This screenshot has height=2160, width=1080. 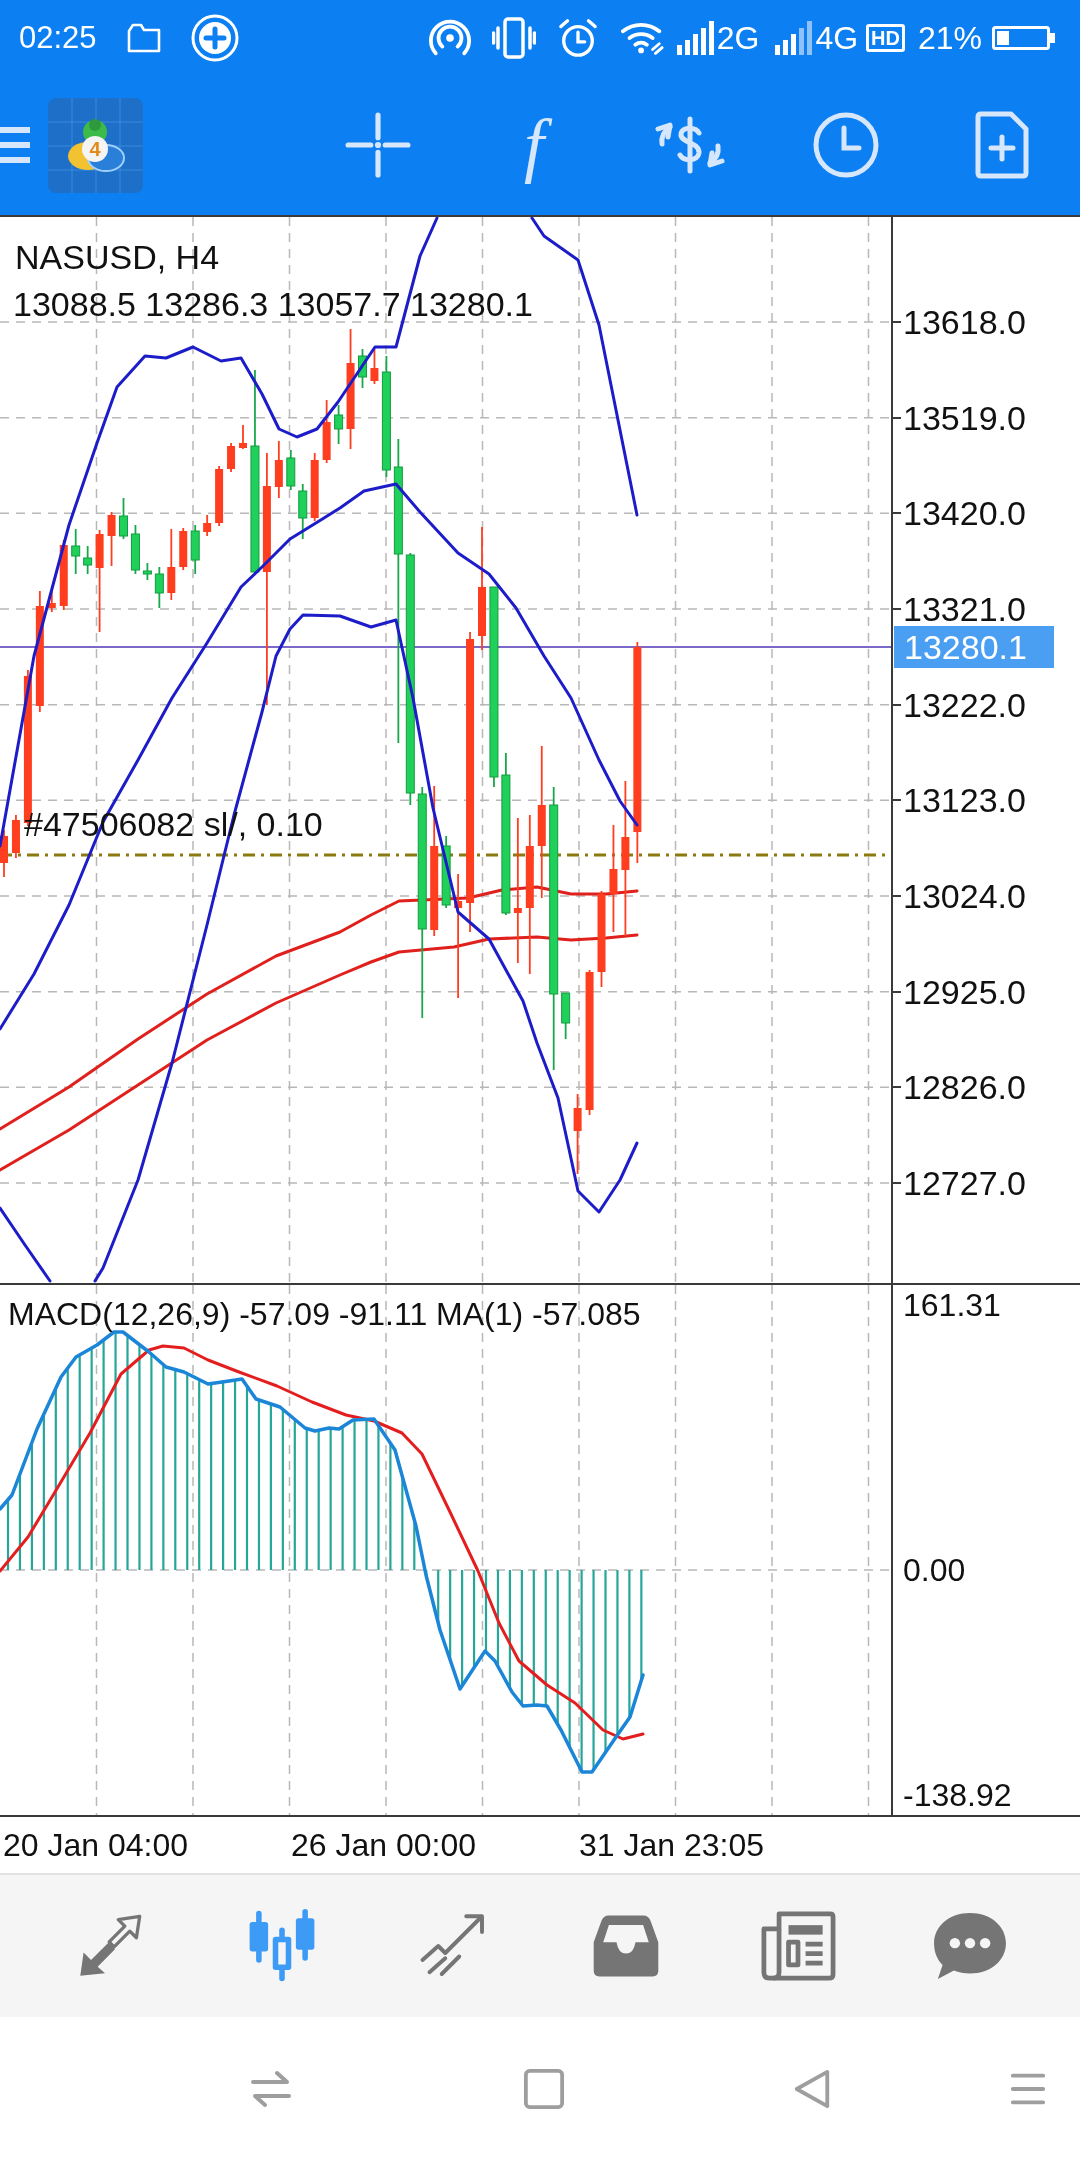 I want to click on crosshair-icon, so click(x=378, y=145).